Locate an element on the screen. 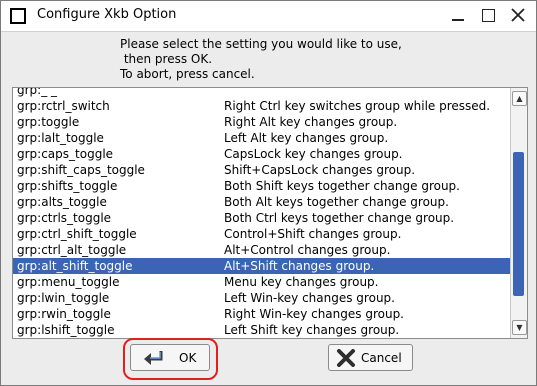 Image resolution: width=537 pixels, height=386 pixels. cancel-button: Cancel is located at coordinates (370, 357).